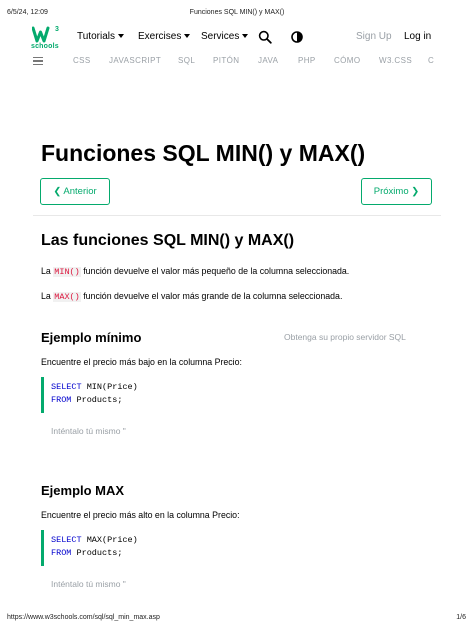  I want to click on nav-services: Services, so click(225, 36).